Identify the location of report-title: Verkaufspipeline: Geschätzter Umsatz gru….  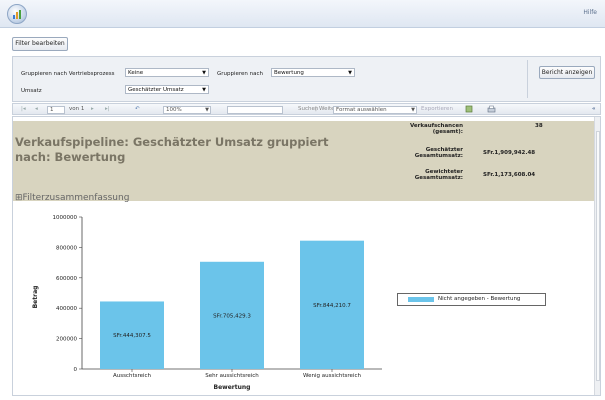
(172, 149).